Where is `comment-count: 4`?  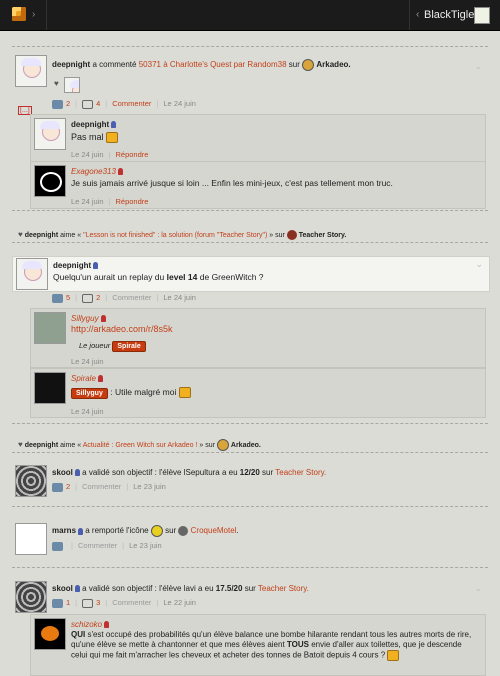 comment-count: 4 is located at coordinates (98, 103).